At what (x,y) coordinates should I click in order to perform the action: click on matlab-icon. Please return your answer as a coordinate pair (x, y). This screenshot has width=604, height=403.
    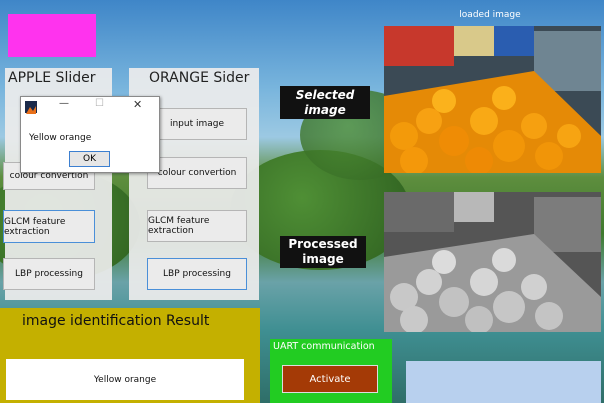
    Looking at the image, I should click on (31, 107).